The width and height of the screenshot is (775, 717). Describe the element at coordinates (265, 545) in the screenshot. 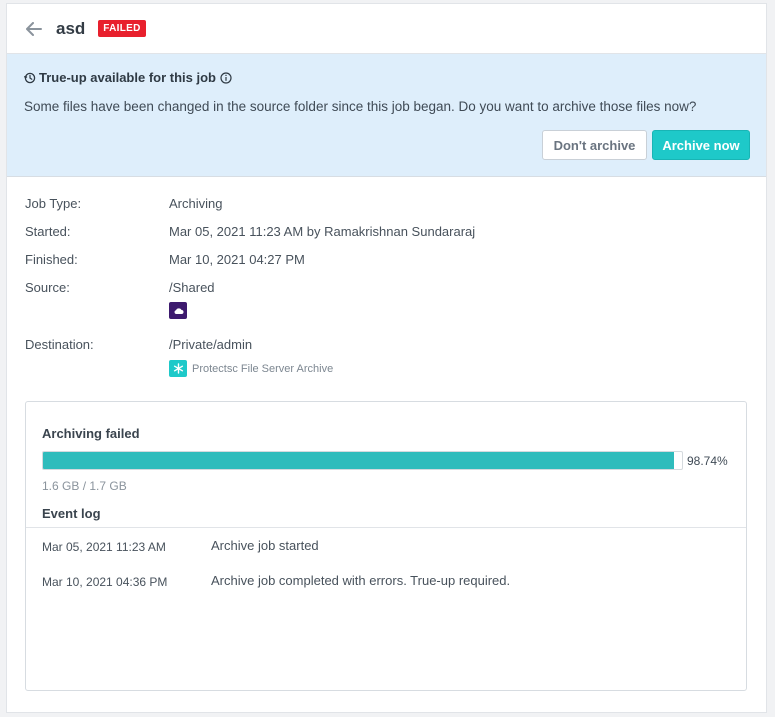

I see `event-message: Archive job started` at that location.